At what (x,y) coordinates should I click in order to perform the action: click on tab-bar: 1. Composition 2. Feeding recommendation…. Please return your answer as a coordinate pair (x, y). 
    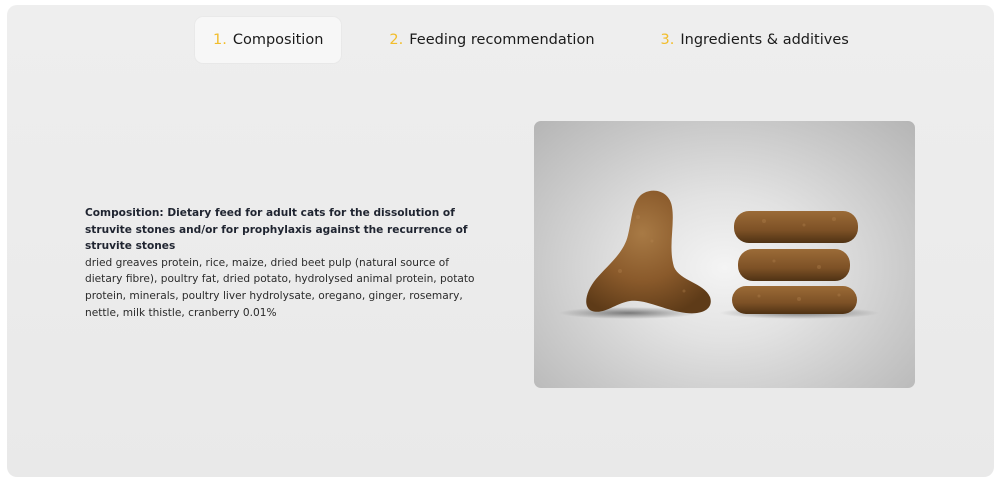
    Looking at the image, I should click on (531, 40).